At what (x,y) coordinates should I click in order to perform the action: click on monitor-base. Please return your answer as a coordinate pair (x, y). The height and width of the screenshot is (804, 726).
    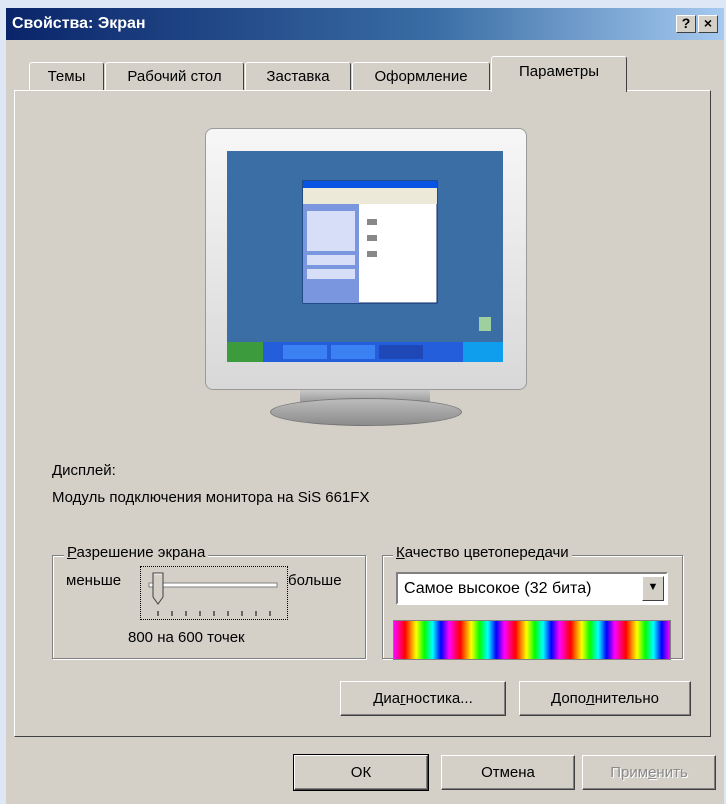
    Looking at the image, I should click on (366, 412).